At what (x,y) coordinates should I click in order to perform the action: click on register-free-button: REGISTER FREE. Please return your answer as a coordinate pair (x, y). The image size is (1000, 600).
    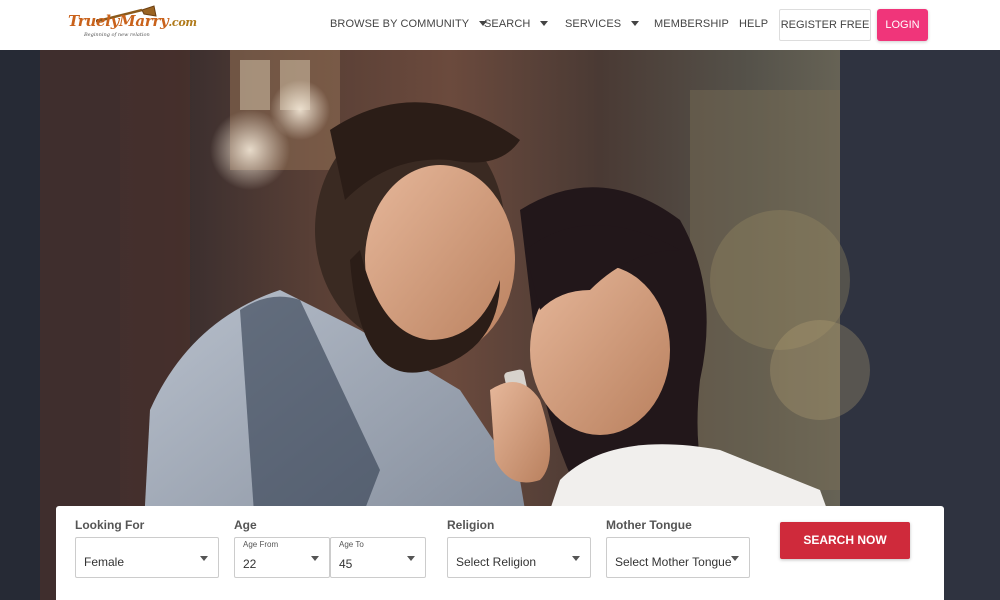
    Looking at the image, I should click on (825, 25).